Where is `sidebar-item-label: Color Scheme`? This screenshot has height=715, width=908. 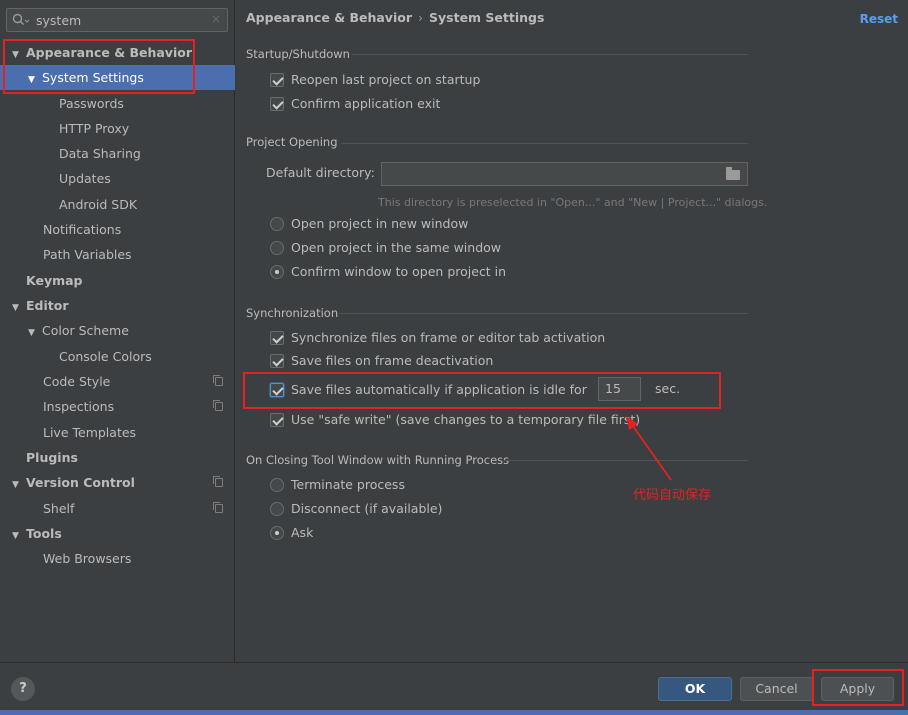 sidebar-item-label: Color Scheme is located at coordinates (85, 330).